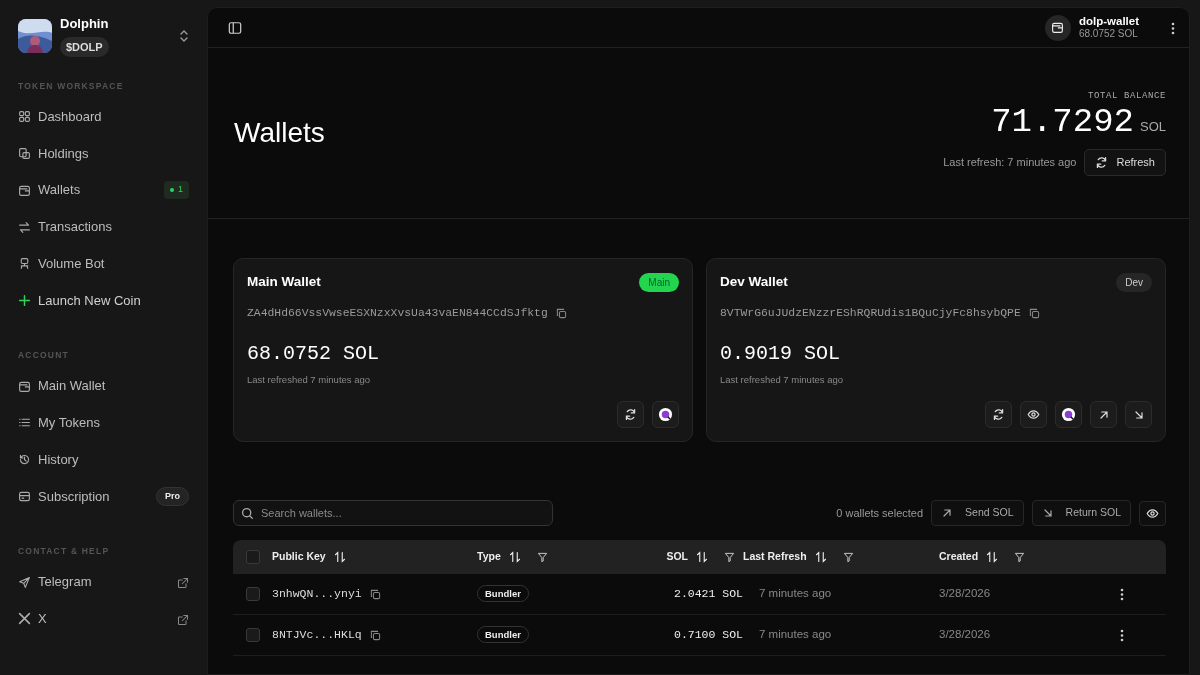 This screenshot has width=1200, height=675. What do you see at coordinates (880, 513) in the screenshot?
I see `selection-count: 0 wallets selected` at bounding box center [880, 513].